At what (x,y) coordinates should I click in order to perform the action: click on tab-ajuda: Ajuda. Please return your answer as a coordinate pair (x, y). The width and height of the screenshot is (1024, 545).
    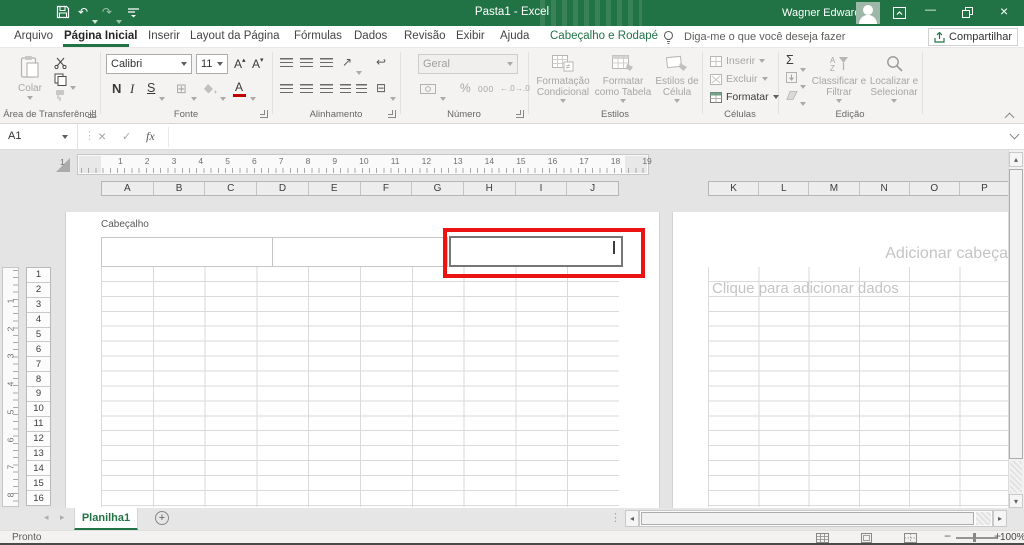
    Looking at the image, I should click on (514, 36).